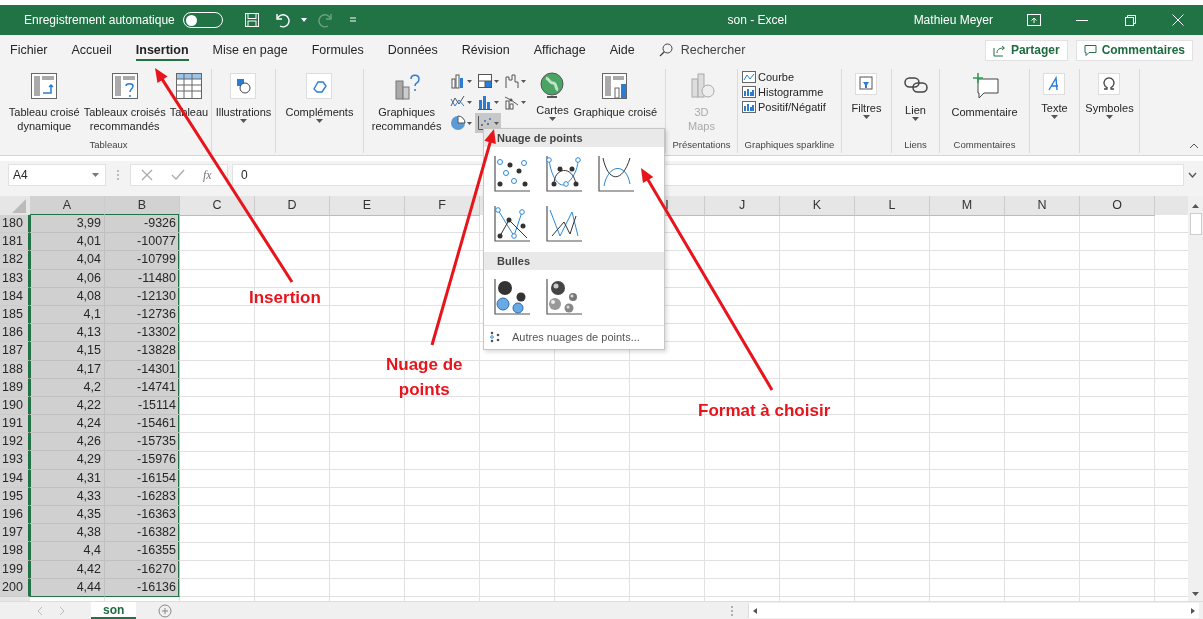 The width and height of the screenshot is (1203, 619). I want to click on column-header: F, so click(442, 206).